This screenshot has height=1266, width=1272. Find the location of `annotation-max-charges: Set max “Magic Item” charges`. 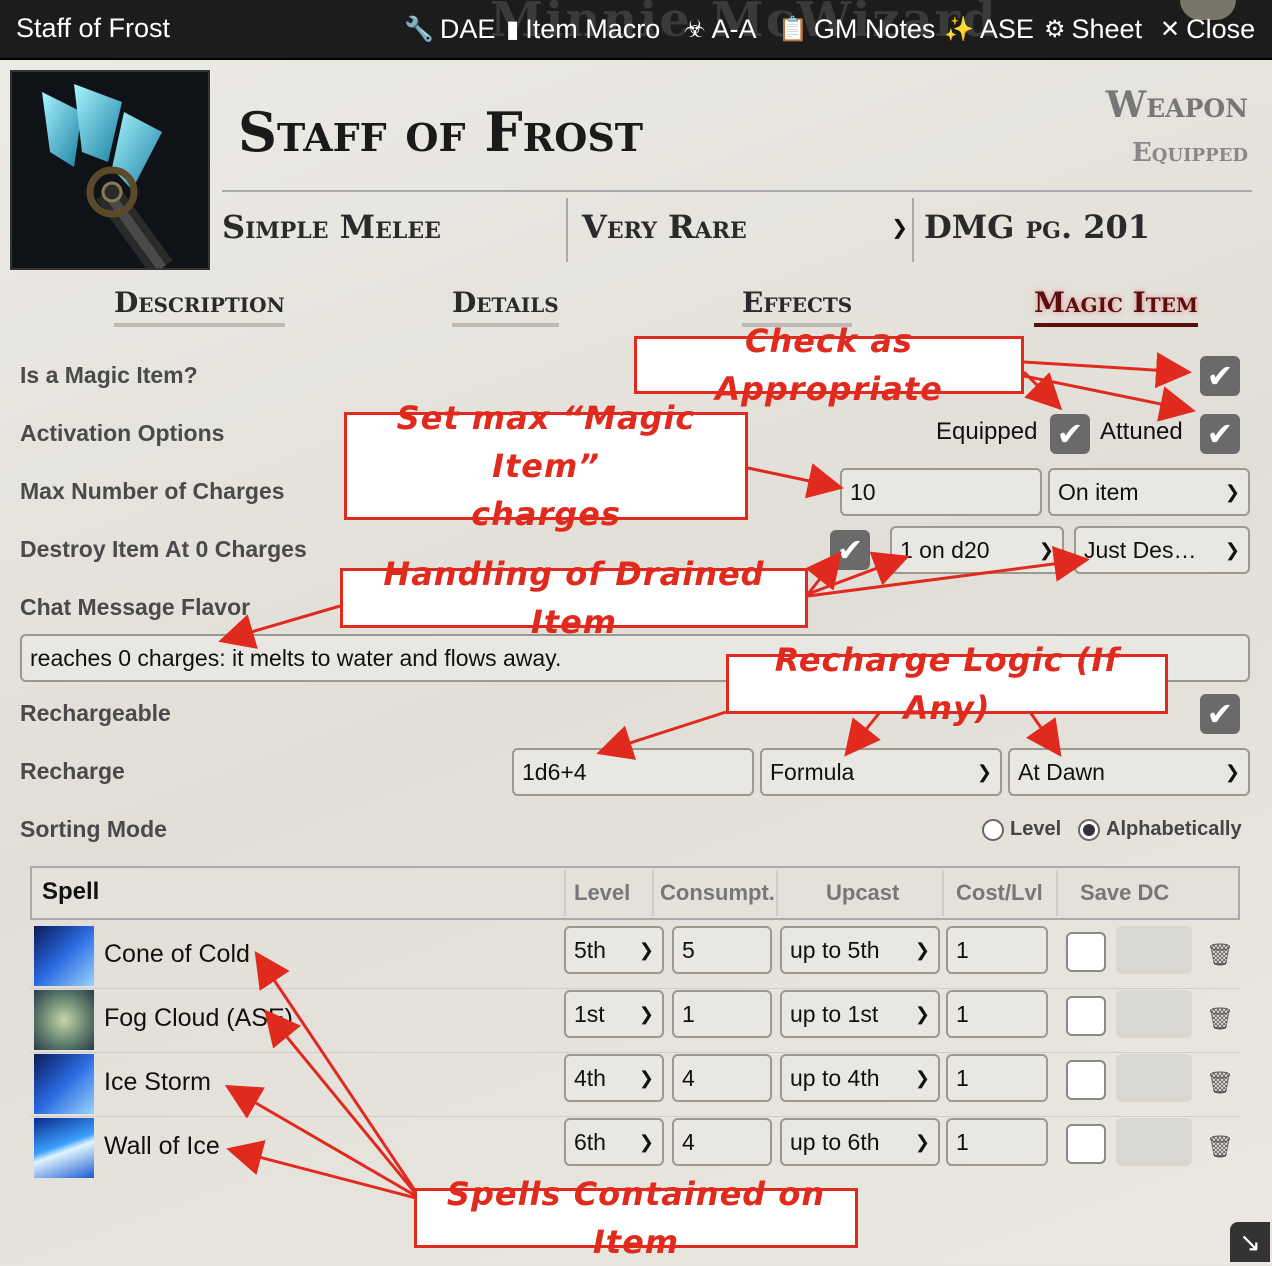

annotation-max-charges: Set max “Magic Item” charges is located at coordinates (546, 466).